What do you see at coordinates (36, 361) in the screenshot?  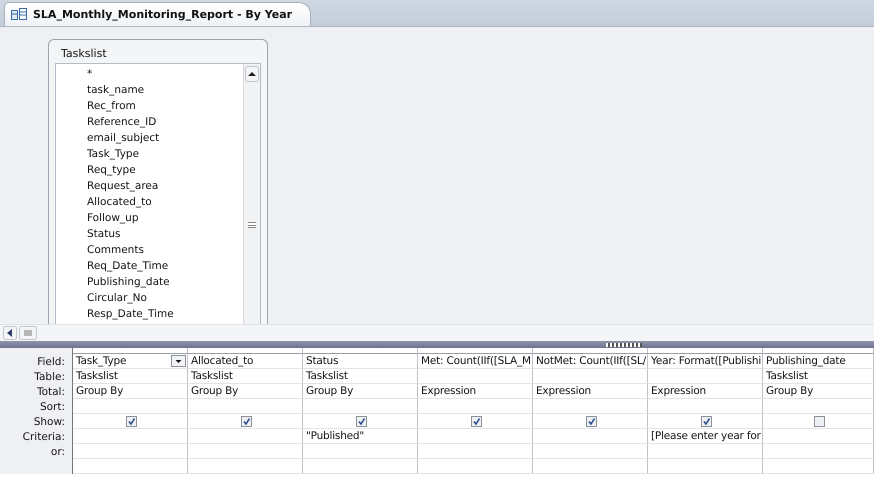 I see `row-label: Field:` at bounding box center [36, 361].